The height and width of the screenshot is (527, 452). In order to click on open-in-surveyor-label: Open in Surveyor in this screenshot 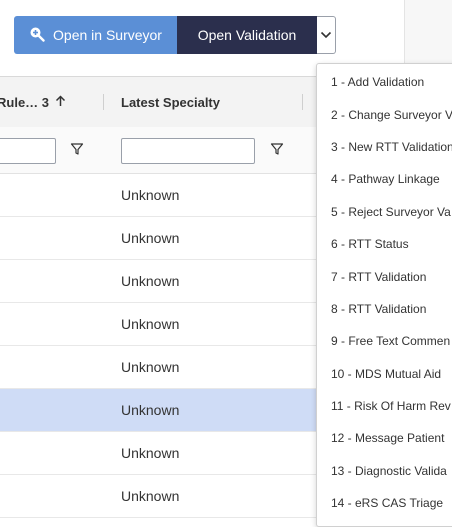, I will do `click(107, 35)`.